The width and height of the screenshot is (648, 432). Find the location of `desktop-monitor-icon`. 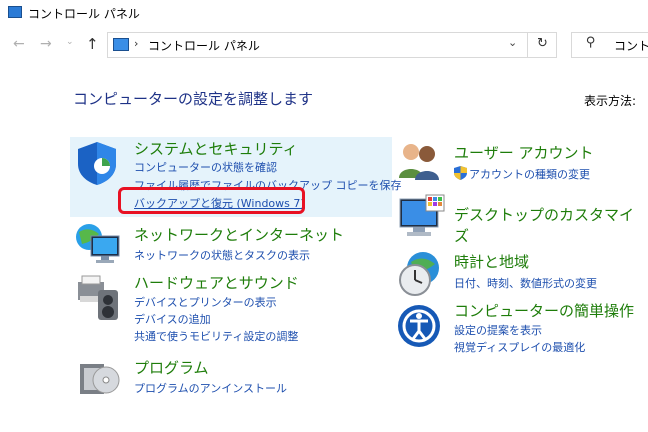

desktop-monitor-icon is located at coordinates (422, 215).